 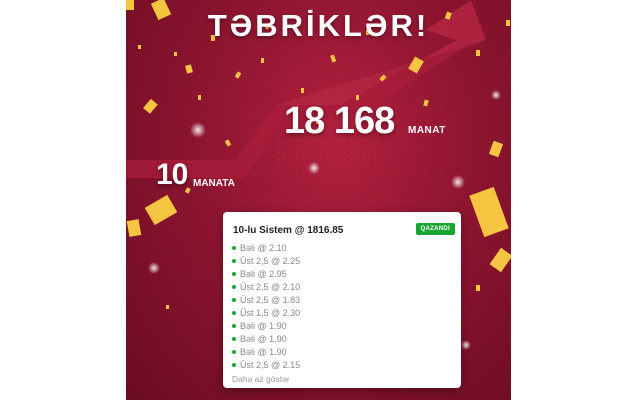 I want to click on selection-row: Bəli @ 2.10, so click(x=259, y=247).